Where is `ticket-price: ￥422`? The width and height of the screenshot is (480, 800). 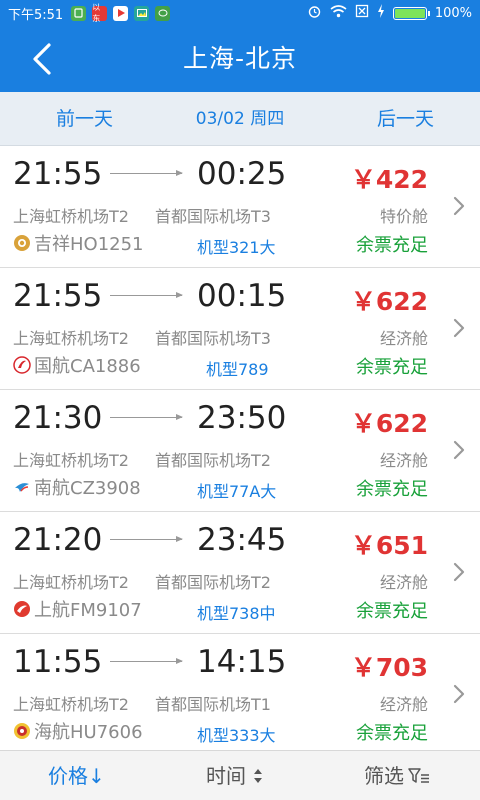
ticket-price: ￥422 is located at coordinates (389, 179).